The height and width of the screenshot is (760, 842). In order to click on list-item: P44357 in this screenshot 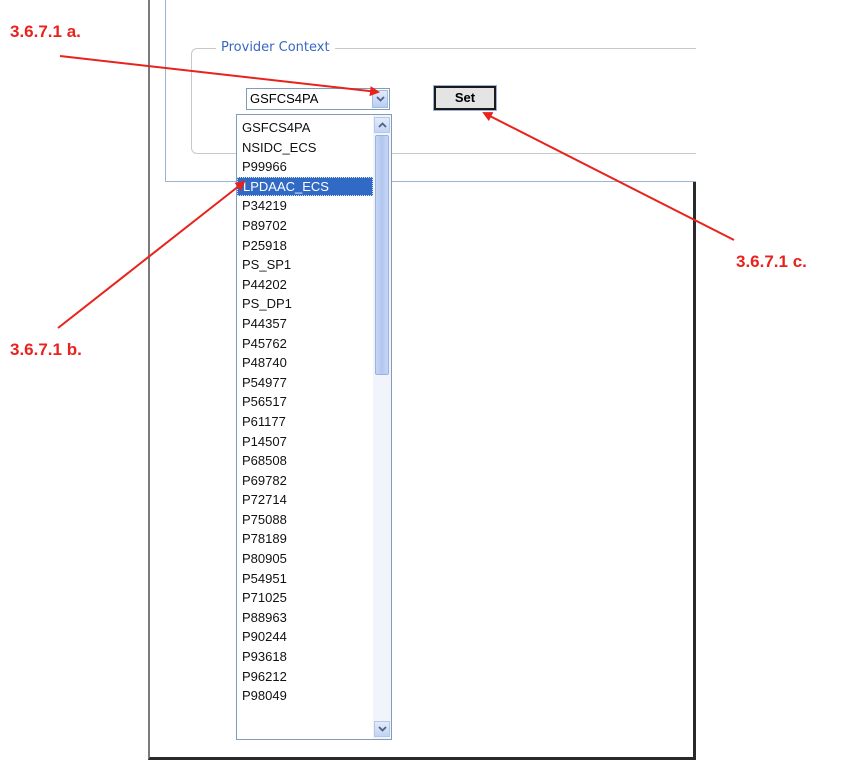, I will do `click(305, 324)`.